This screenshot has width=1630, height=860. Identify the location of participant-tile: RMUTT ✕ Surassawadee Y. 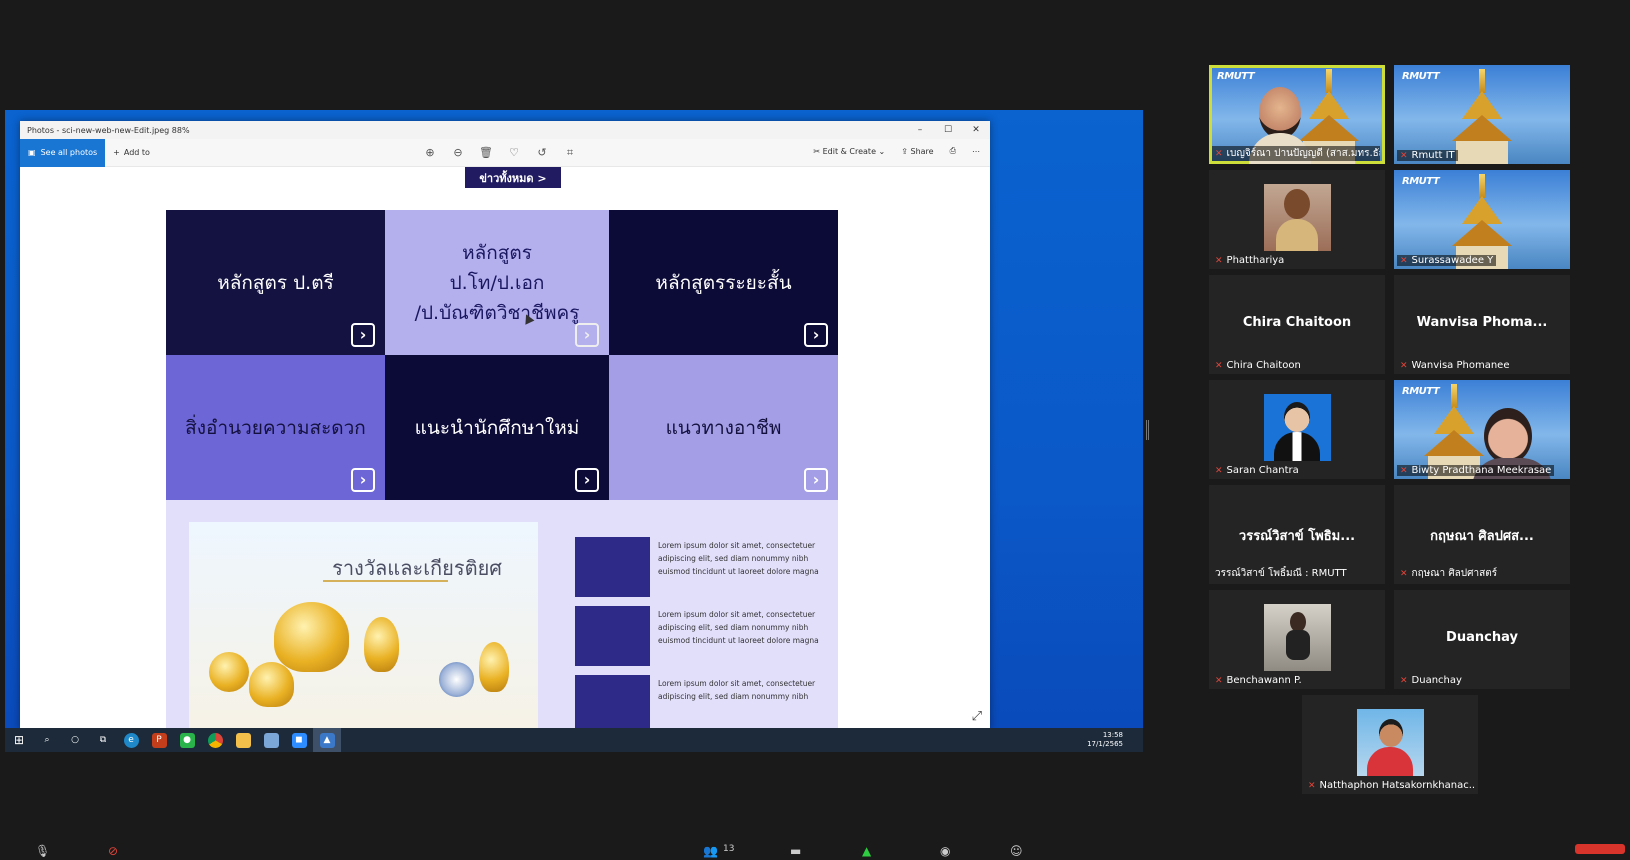
(1482, 219).